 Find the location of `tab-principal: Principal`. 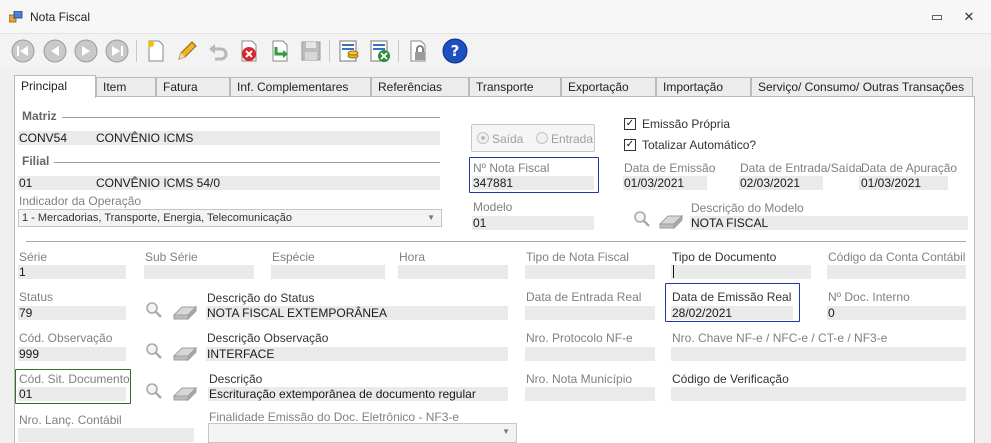

tab-principal: Principal is located at coordinates (55, 86).